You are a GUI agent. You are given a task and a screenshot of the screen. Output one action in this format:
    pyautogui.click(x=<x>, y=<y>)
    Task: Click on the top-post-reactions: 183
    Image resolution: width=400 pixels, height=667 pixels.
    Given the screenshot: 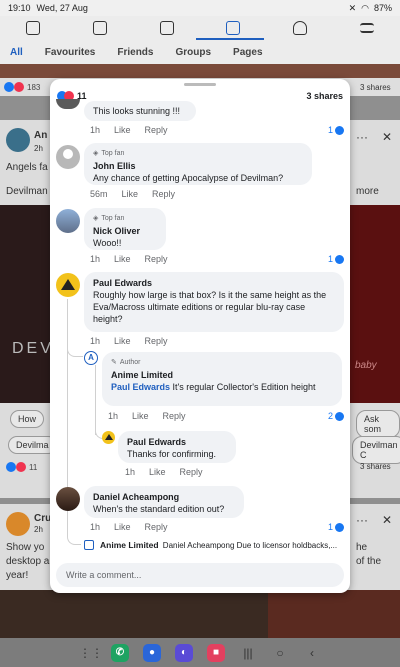 What is the action you would take?
    pyautogui.click(x=22, y=87)
    